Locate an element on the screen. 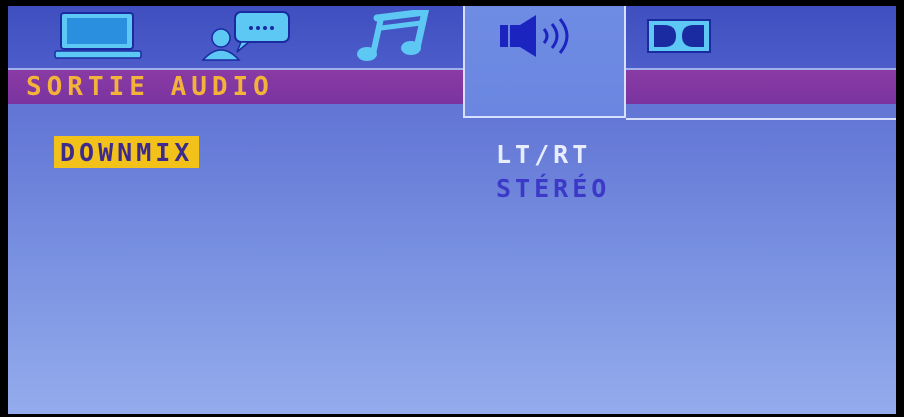 The width and height of the screenshot is (904, 417). dolby-icon is located at coordinates (679, 36).